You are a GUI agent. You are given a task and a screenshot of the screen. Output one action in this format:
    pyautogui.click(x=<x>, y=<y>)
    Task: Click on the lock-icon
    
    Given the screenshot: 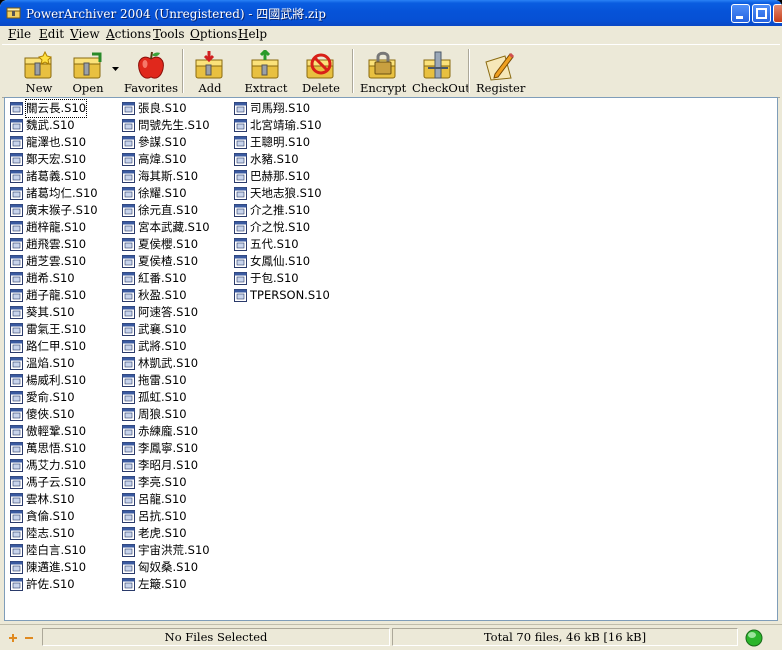 What is the action you would take?
    pyautogui.click(x=382, y=65)
    